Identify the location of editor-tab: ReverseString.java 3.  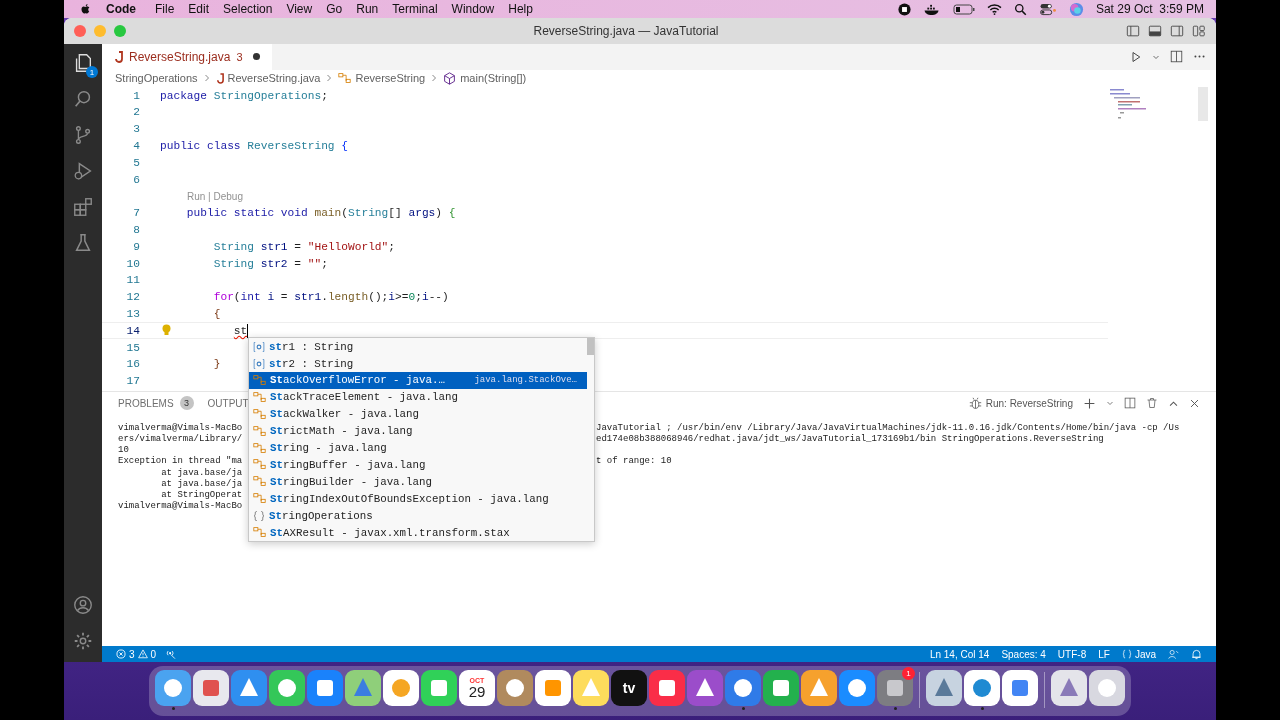
(187, 57).